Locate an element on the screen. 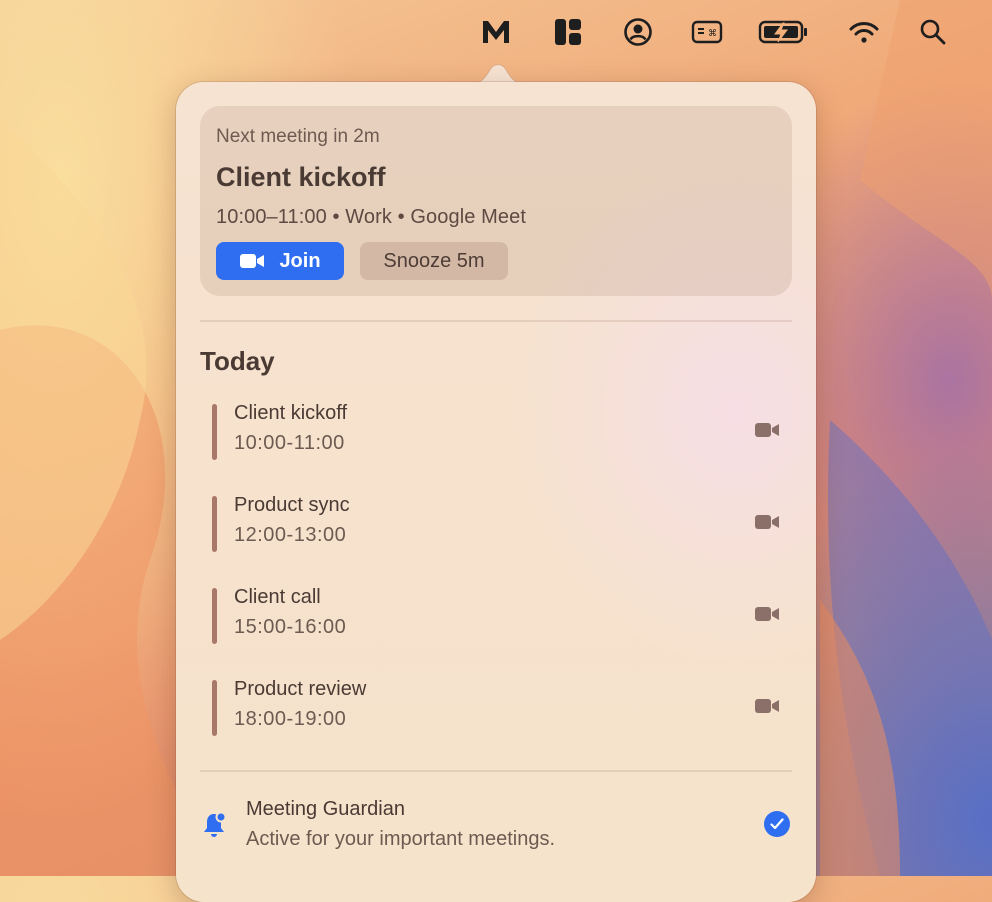 This screenshot has width=992, height=902. layout-grid-icon is located at coordinates (568, 32).